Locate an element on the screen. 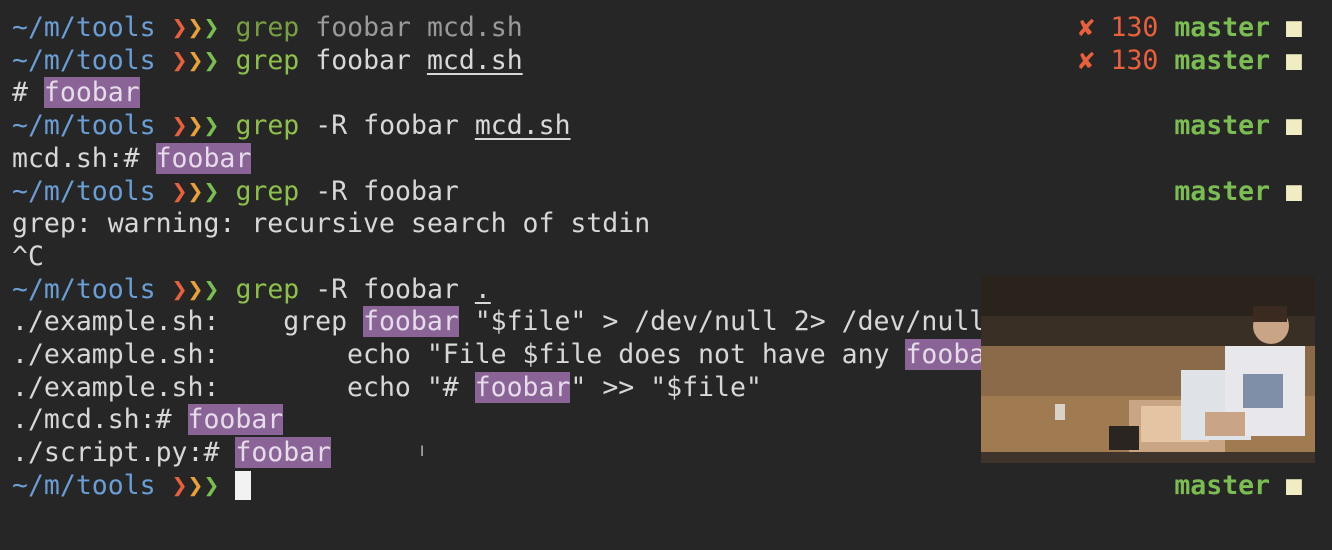  prompt-line: ~/m/tools ❯❯❯ master ■ is located at coordinates (657, 485).